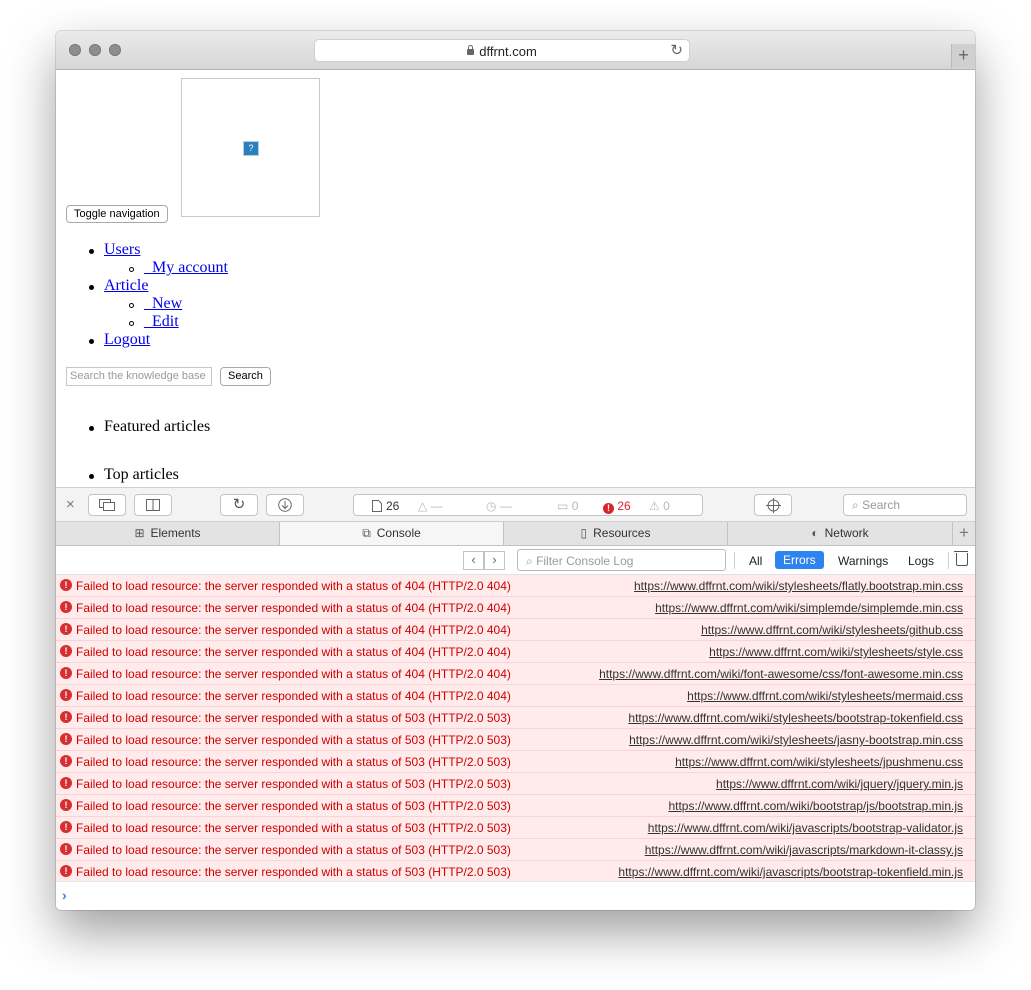  I want to click on element-picker-button, so click(773, 505).